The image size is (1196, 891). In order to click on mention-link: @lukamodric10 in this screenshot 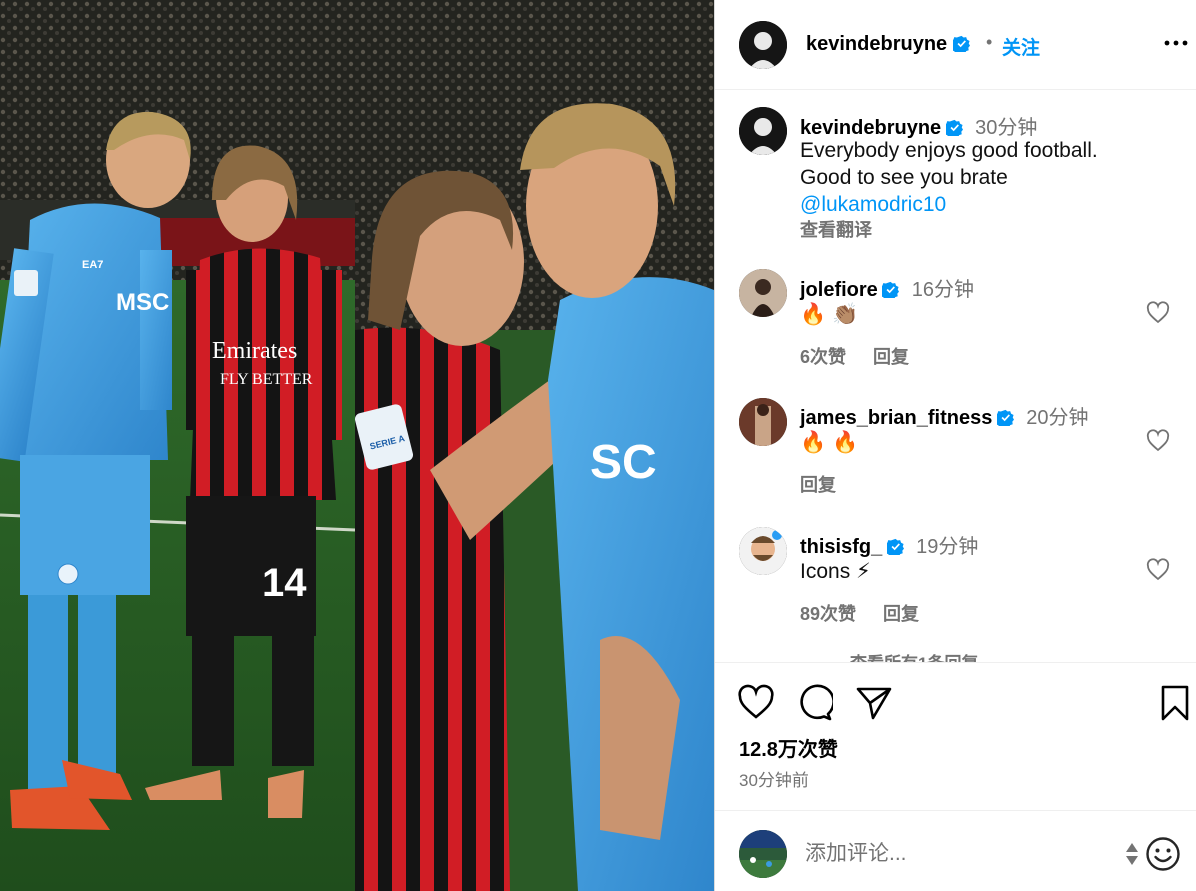, I will do `click(949, 204)`.